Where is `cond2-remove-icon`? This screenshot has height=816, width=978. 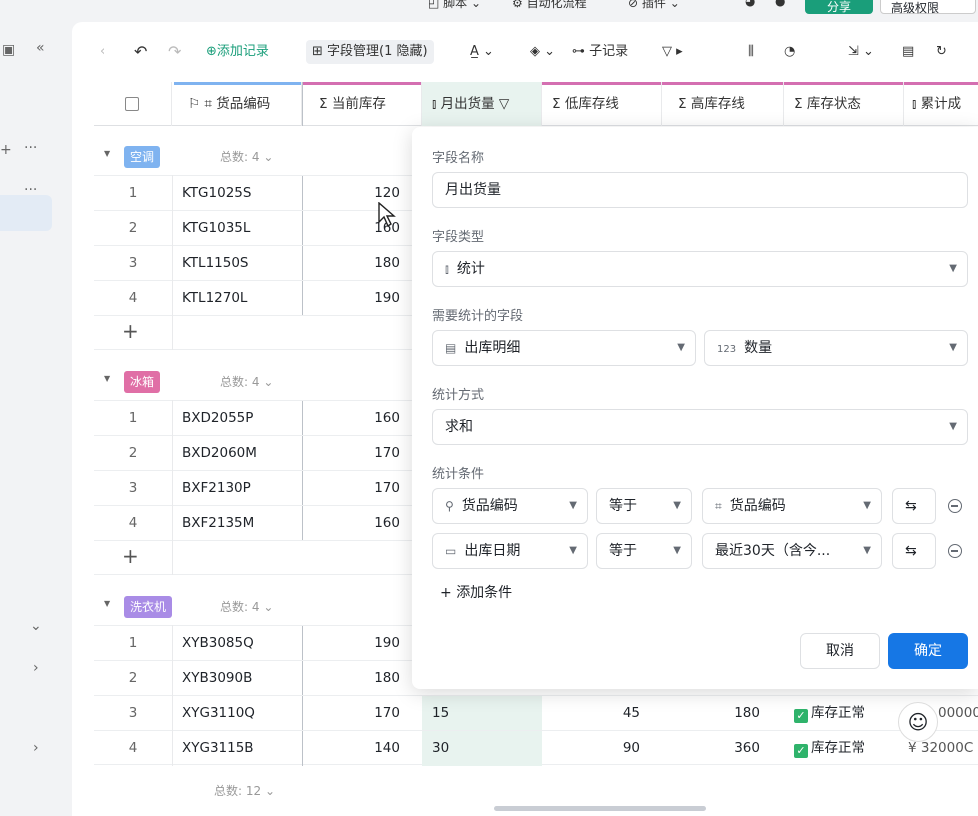
cond2-remove-icon is located at coordinates (955, 551).